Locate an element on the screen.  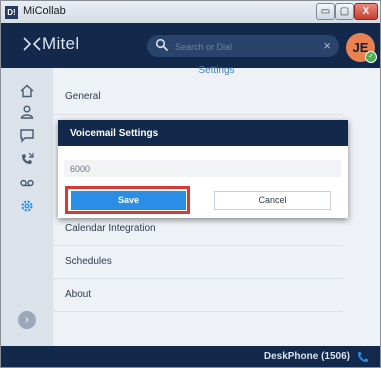
settings-icon is located at coordinates (27, 206).